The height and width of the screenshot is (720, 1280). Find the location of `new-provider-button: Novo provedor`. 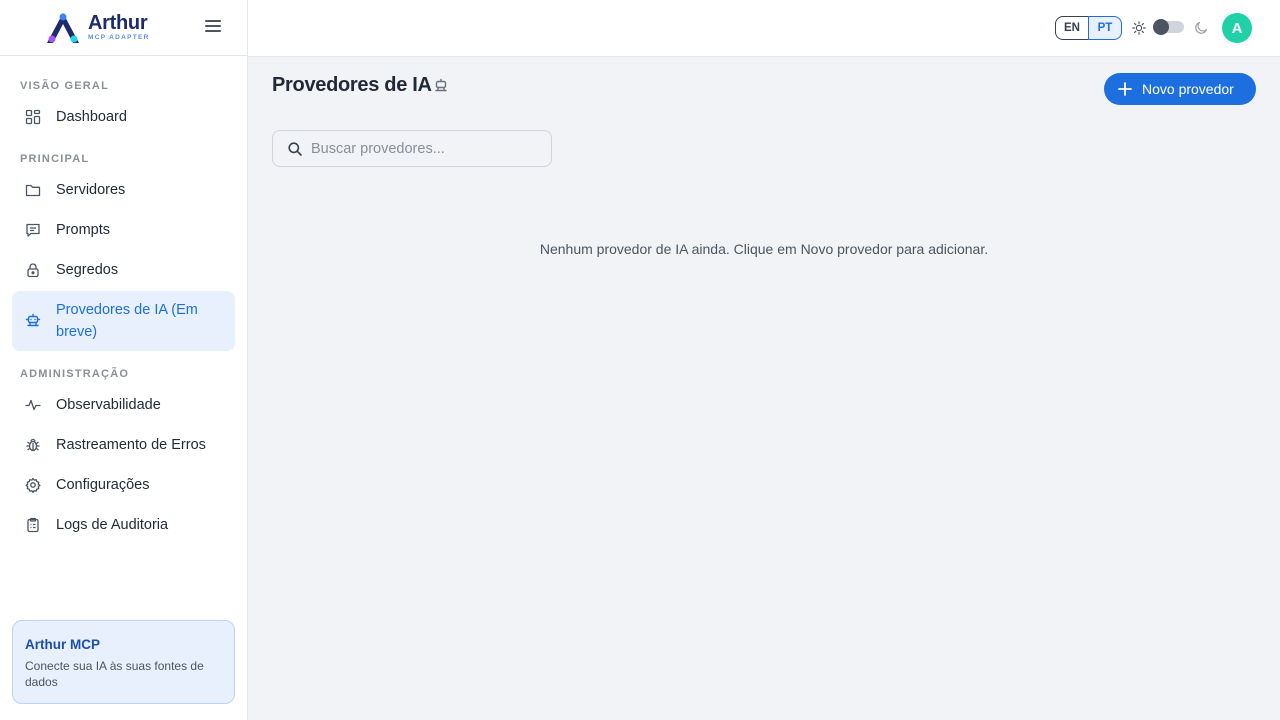

new-provider-button: Novo provedor is located at coordinates (1180, 89).